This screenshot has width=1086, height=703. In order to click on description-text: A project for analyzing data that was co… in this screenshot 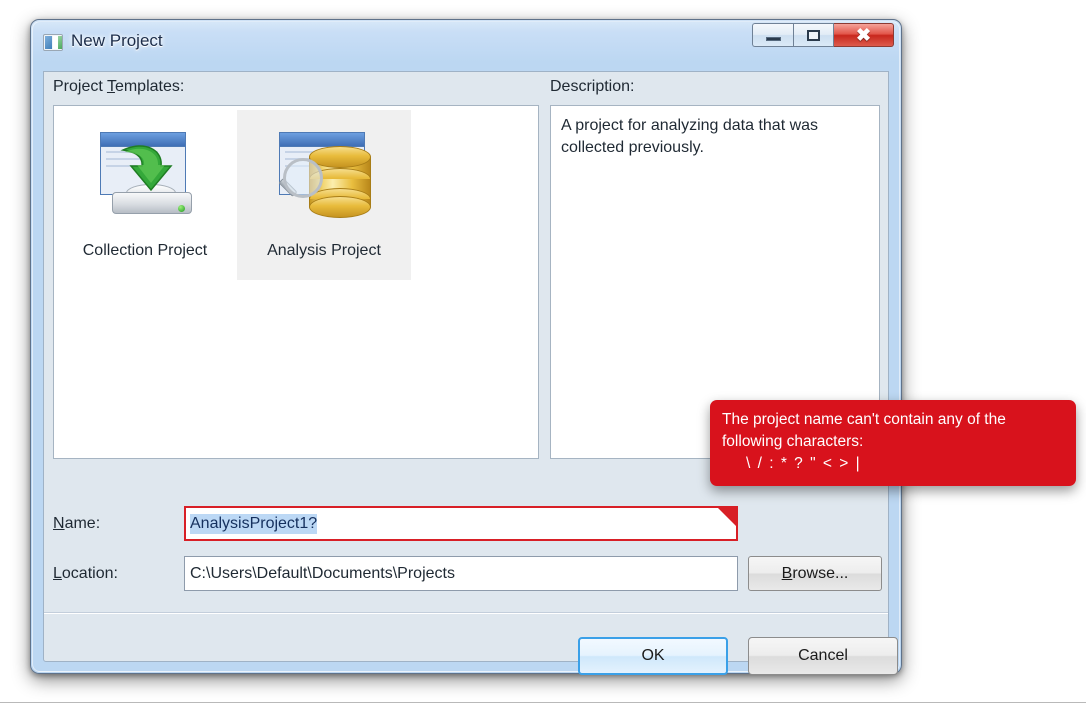, I will do `click(690, 136)`.